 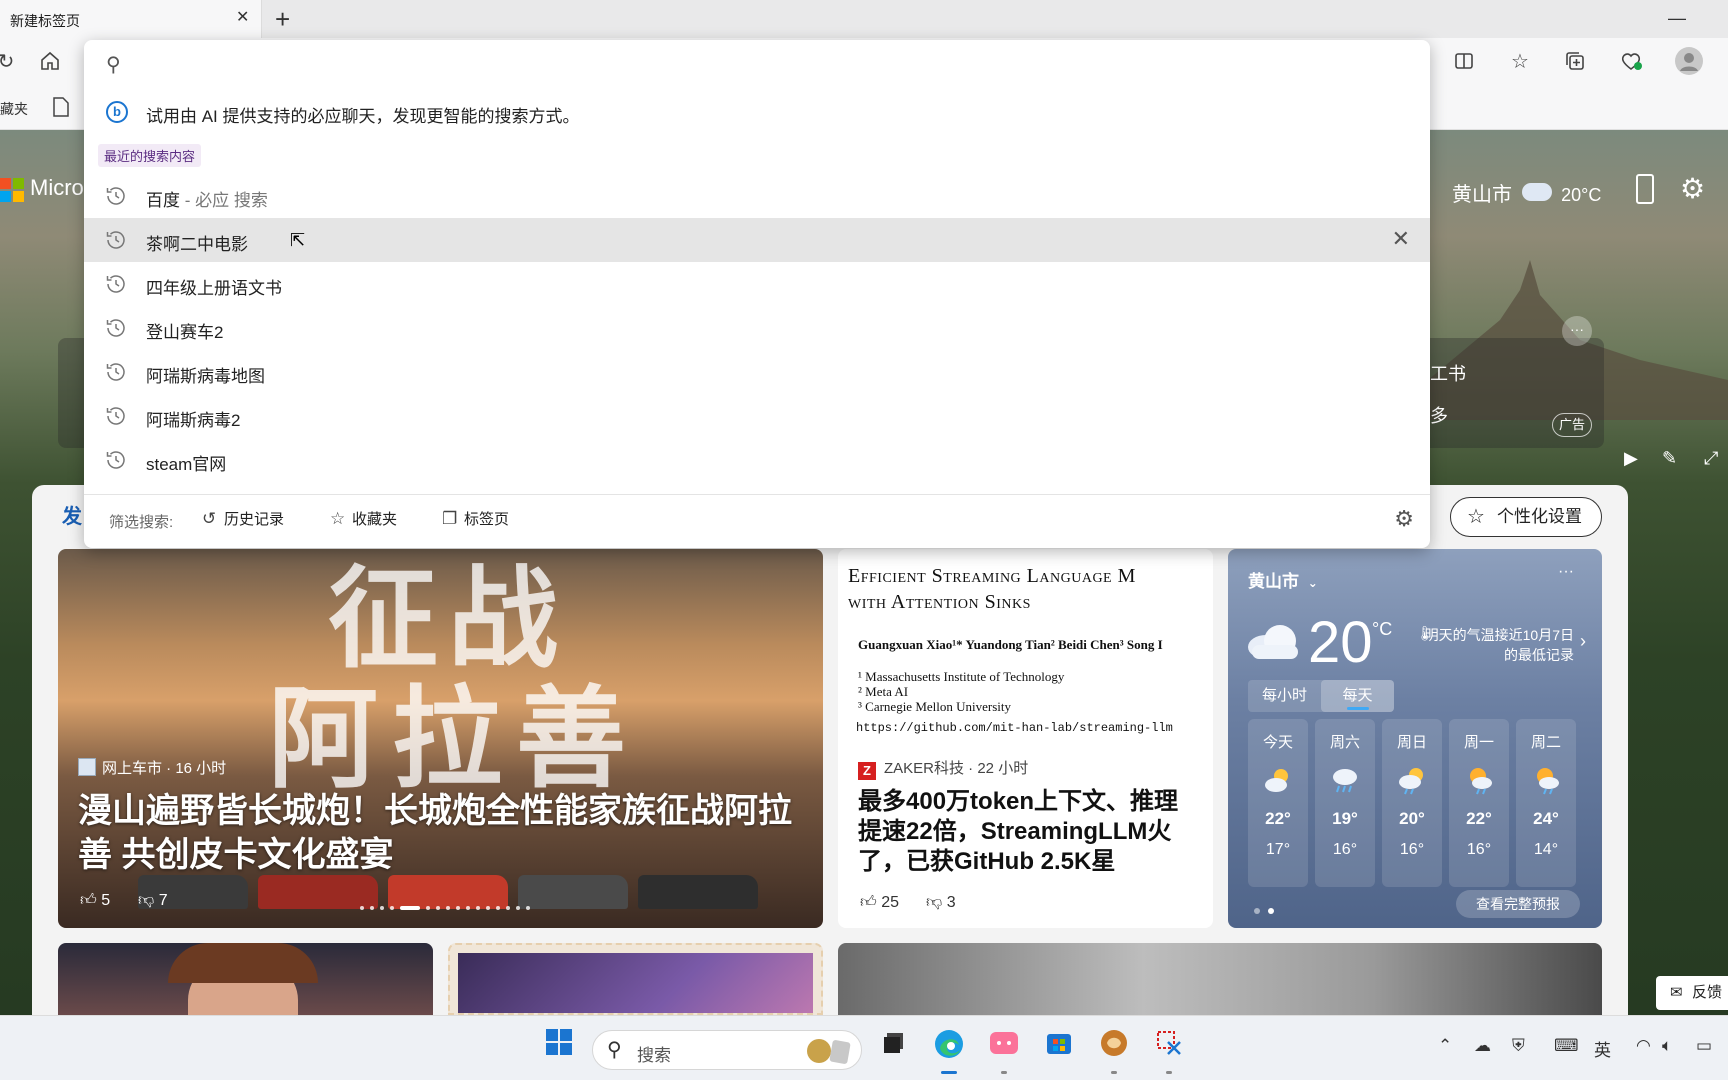 What do you see at coordinates (1345, 818) in the screenshot?
I see `forecast-high: 19°` at bounding box center [1345, 818].